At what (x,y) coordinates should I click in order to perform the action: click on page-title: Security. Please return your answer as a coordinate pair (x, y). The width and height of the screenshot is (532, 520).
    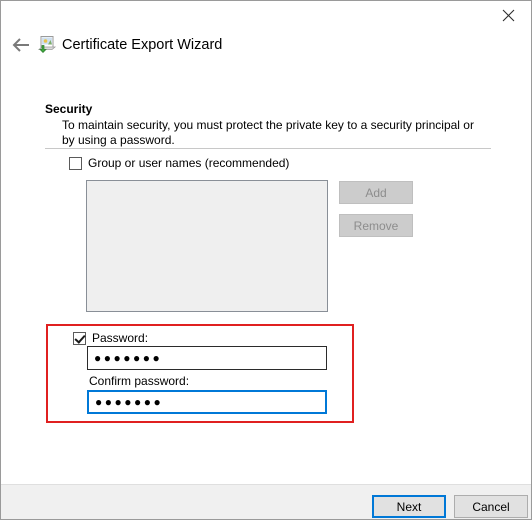
    Looking at the image, I should click on (69, 109).